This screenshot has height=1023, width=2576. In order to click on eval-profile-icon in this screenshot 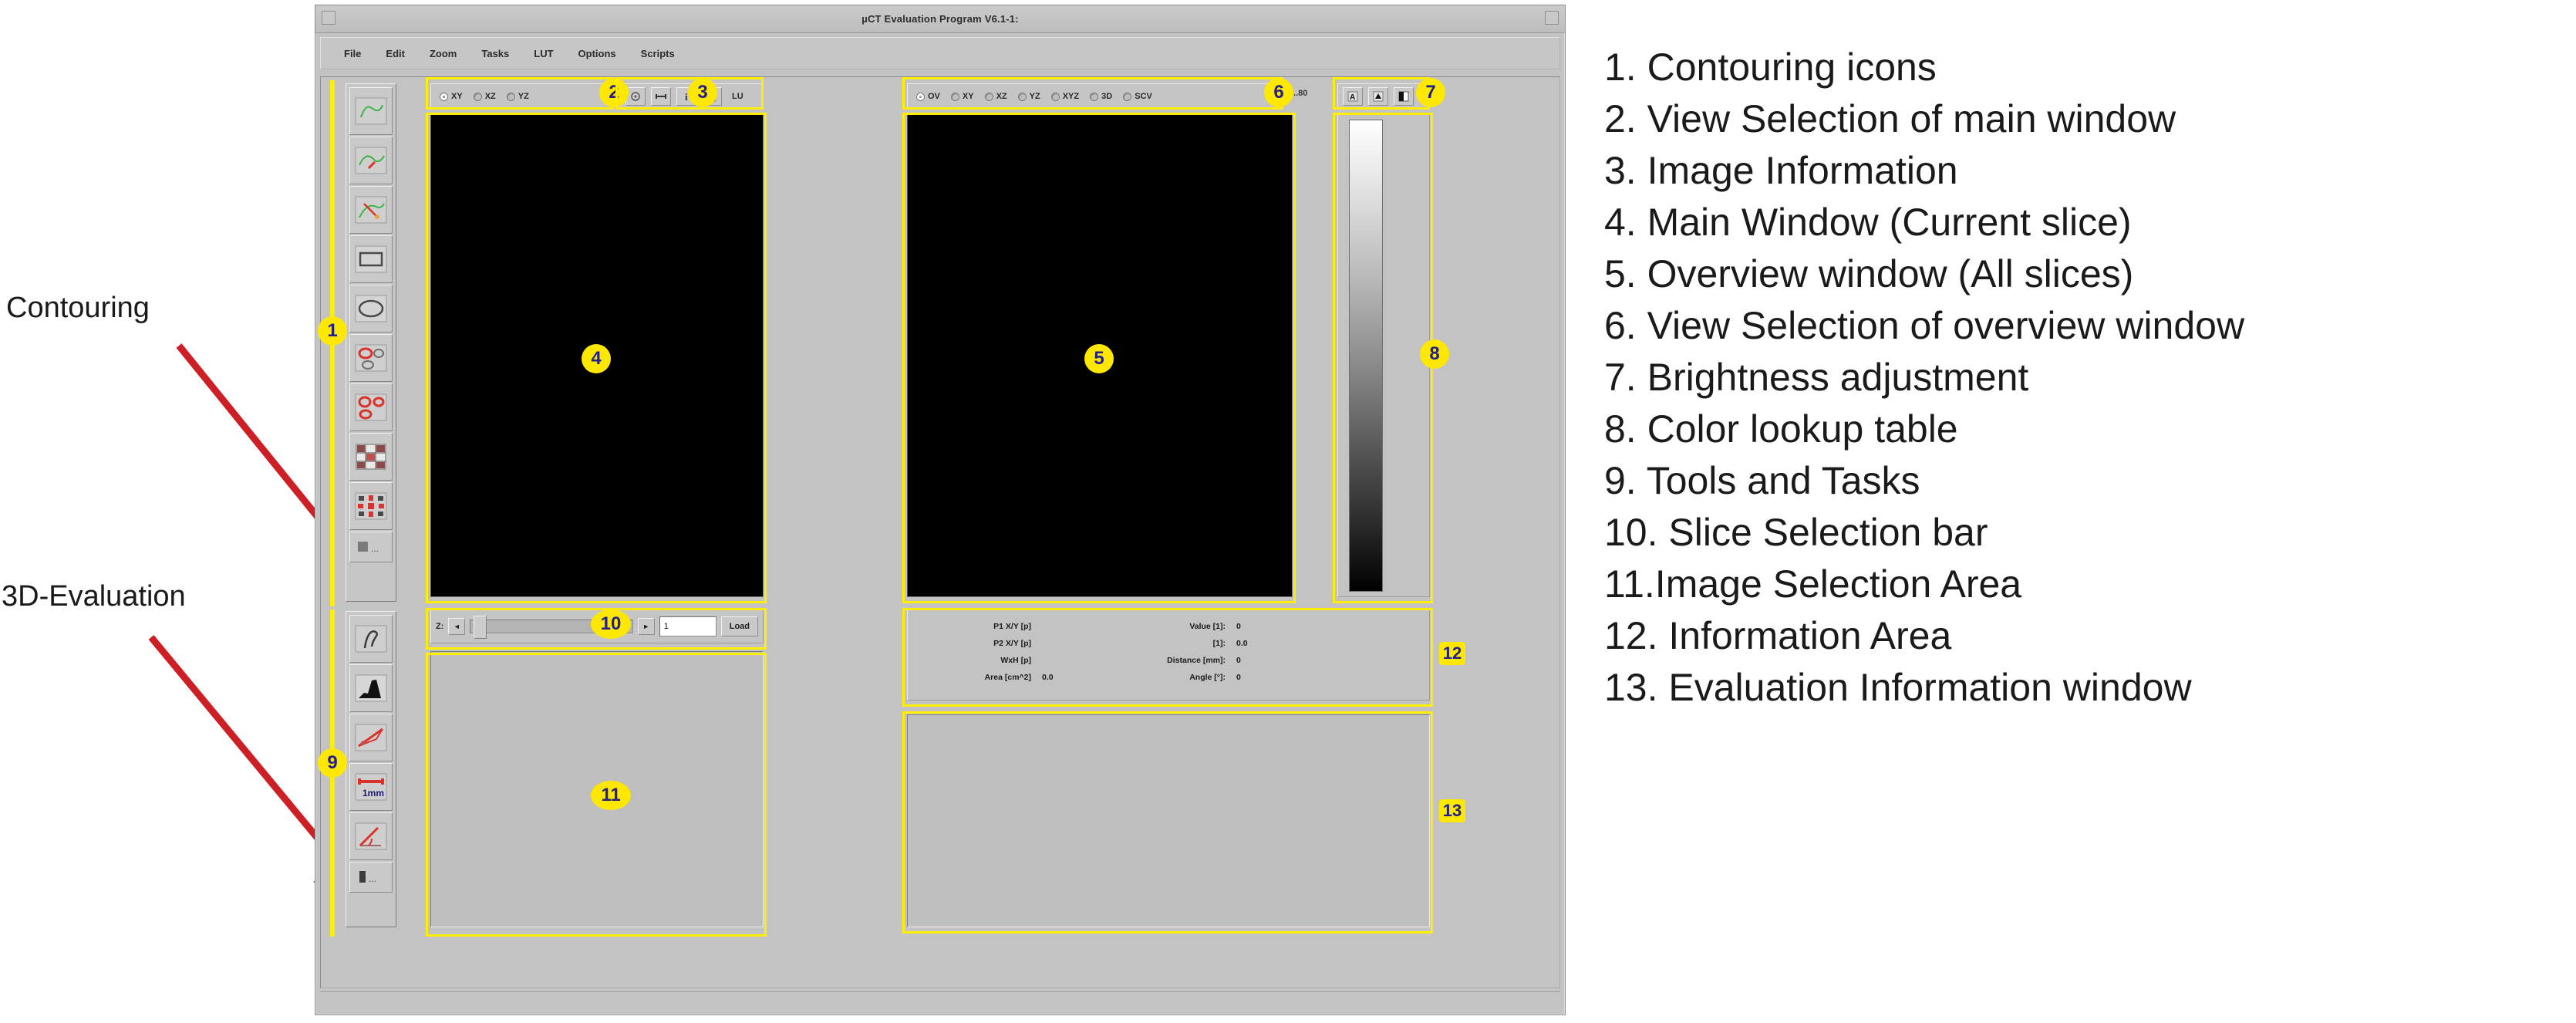, I will do `click(371, 737)`.